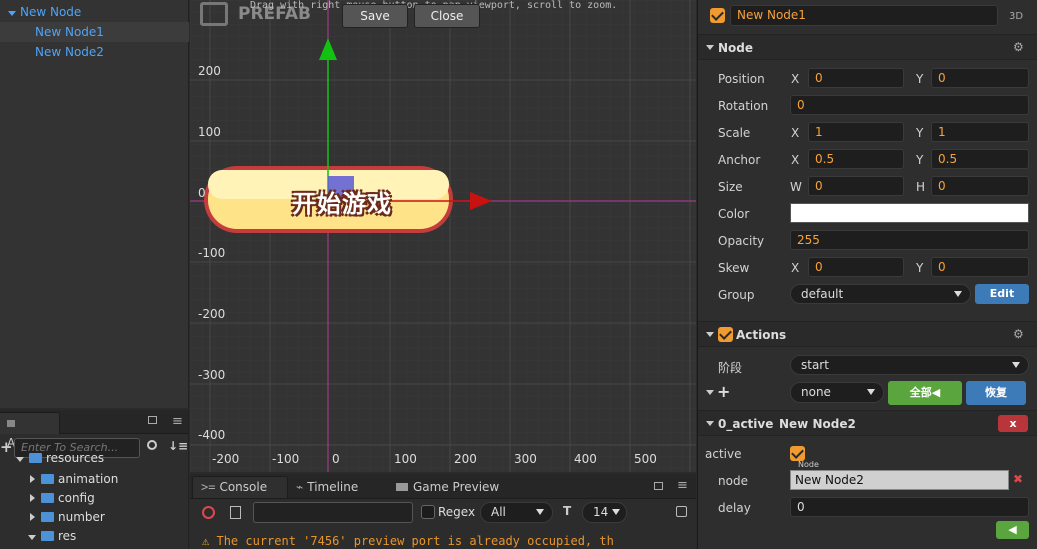 This screenshot has height=549, width=1037. I want to click on active-action-header: 0_active New Node2 x, so click(867, 423).